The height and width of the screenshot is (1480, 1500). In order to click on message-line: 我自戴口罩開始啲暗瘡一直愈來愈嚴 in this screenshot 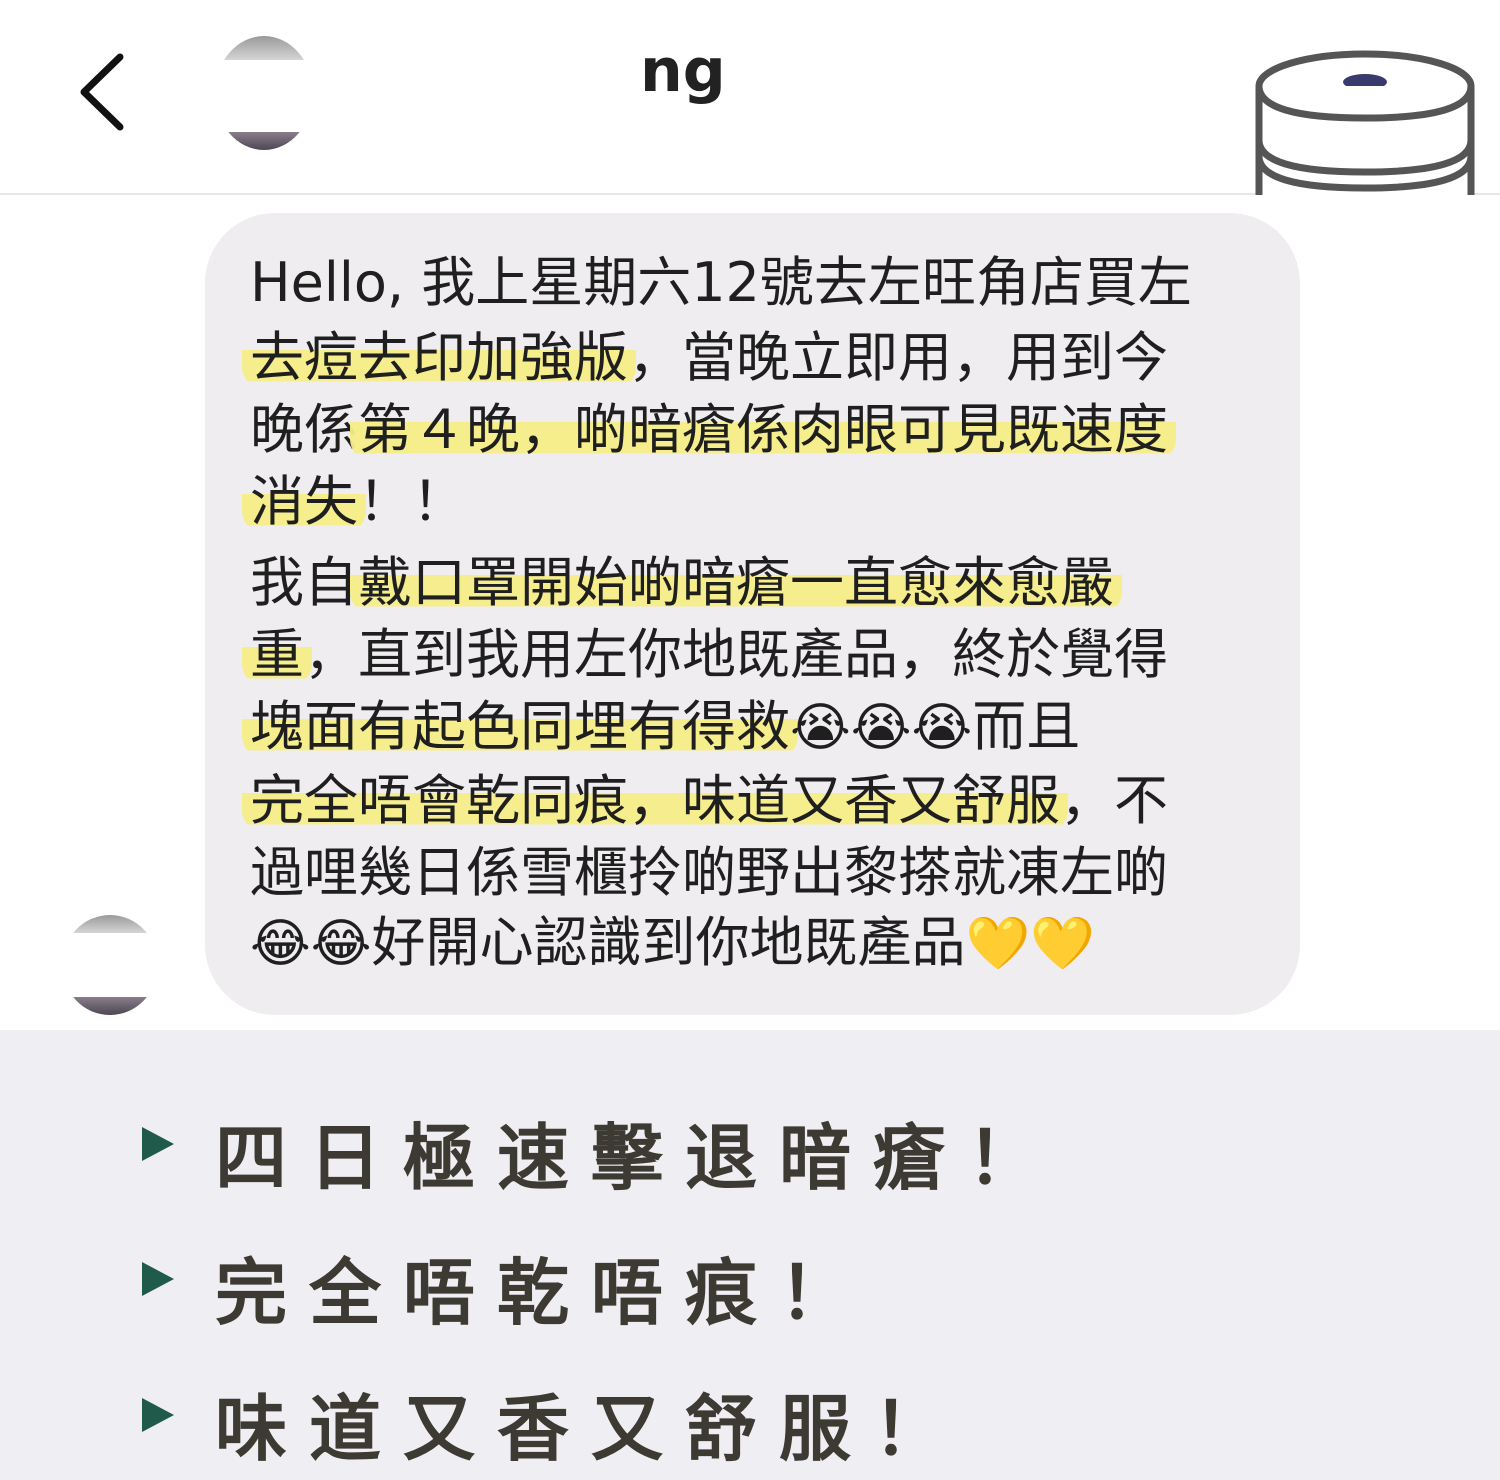, I will do `click(686, 583)`.